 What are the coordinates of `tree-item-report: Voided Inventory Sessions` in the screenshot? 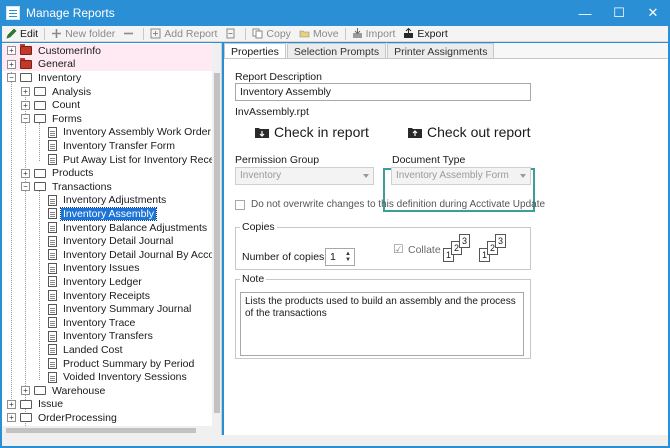 It's located at (95, 377).